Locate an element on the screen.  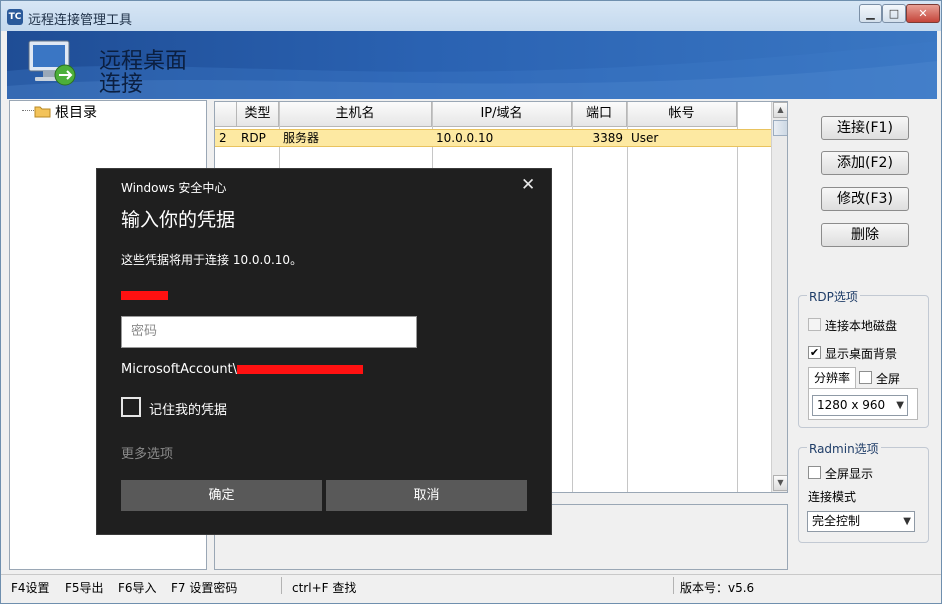
radmin-options-group: Radmin选项 全屏显示 连接模式 完全控制 ▼ is located at coordinates (863, 491).